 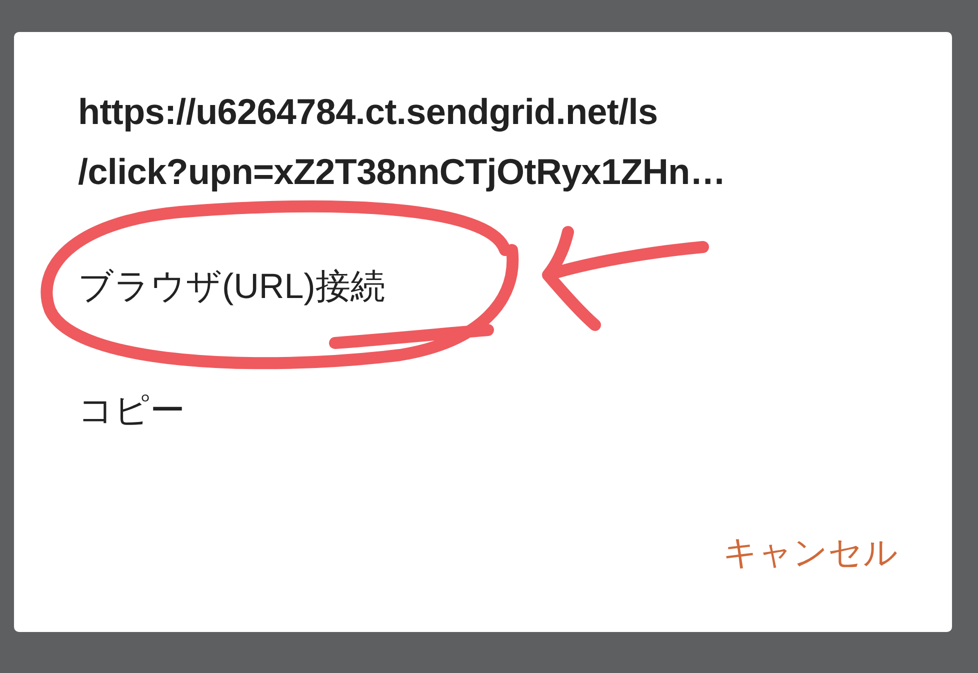 I want to click on menu-item: コピー, so click(x=141, y=410).